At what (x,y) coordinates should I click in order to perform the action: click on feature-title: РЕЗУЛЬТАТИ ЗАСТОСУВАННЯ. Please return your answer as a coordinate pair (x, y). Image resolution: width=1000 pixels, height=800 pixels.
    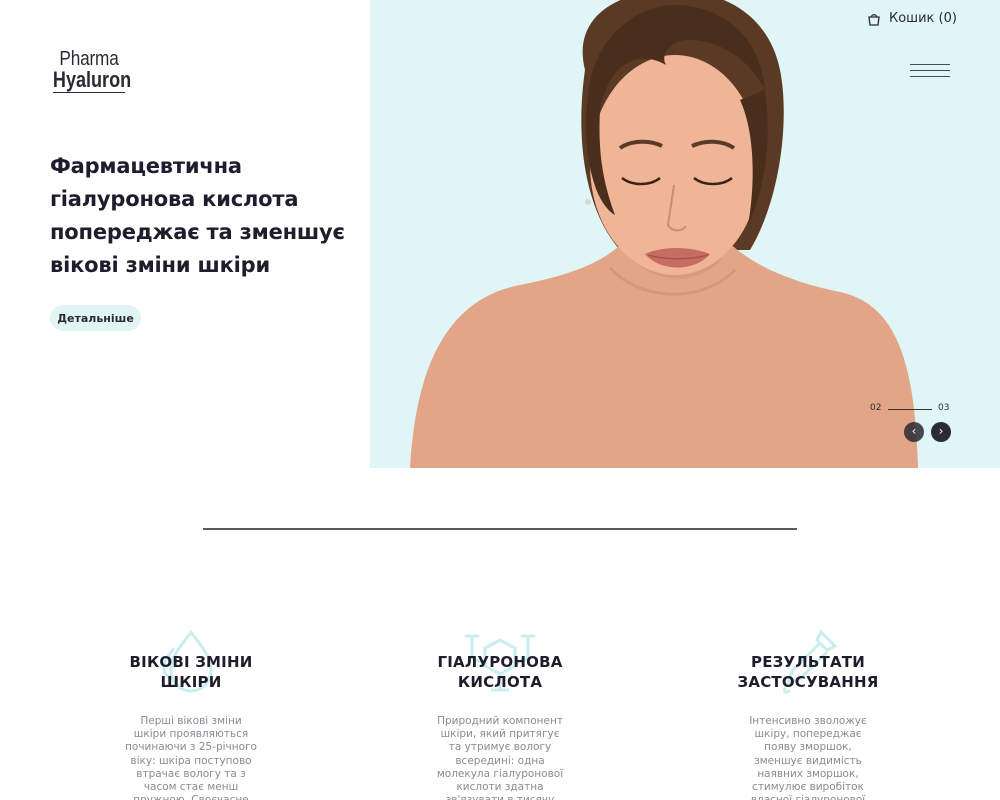
    Looking at the image, I should click on (808, 672).